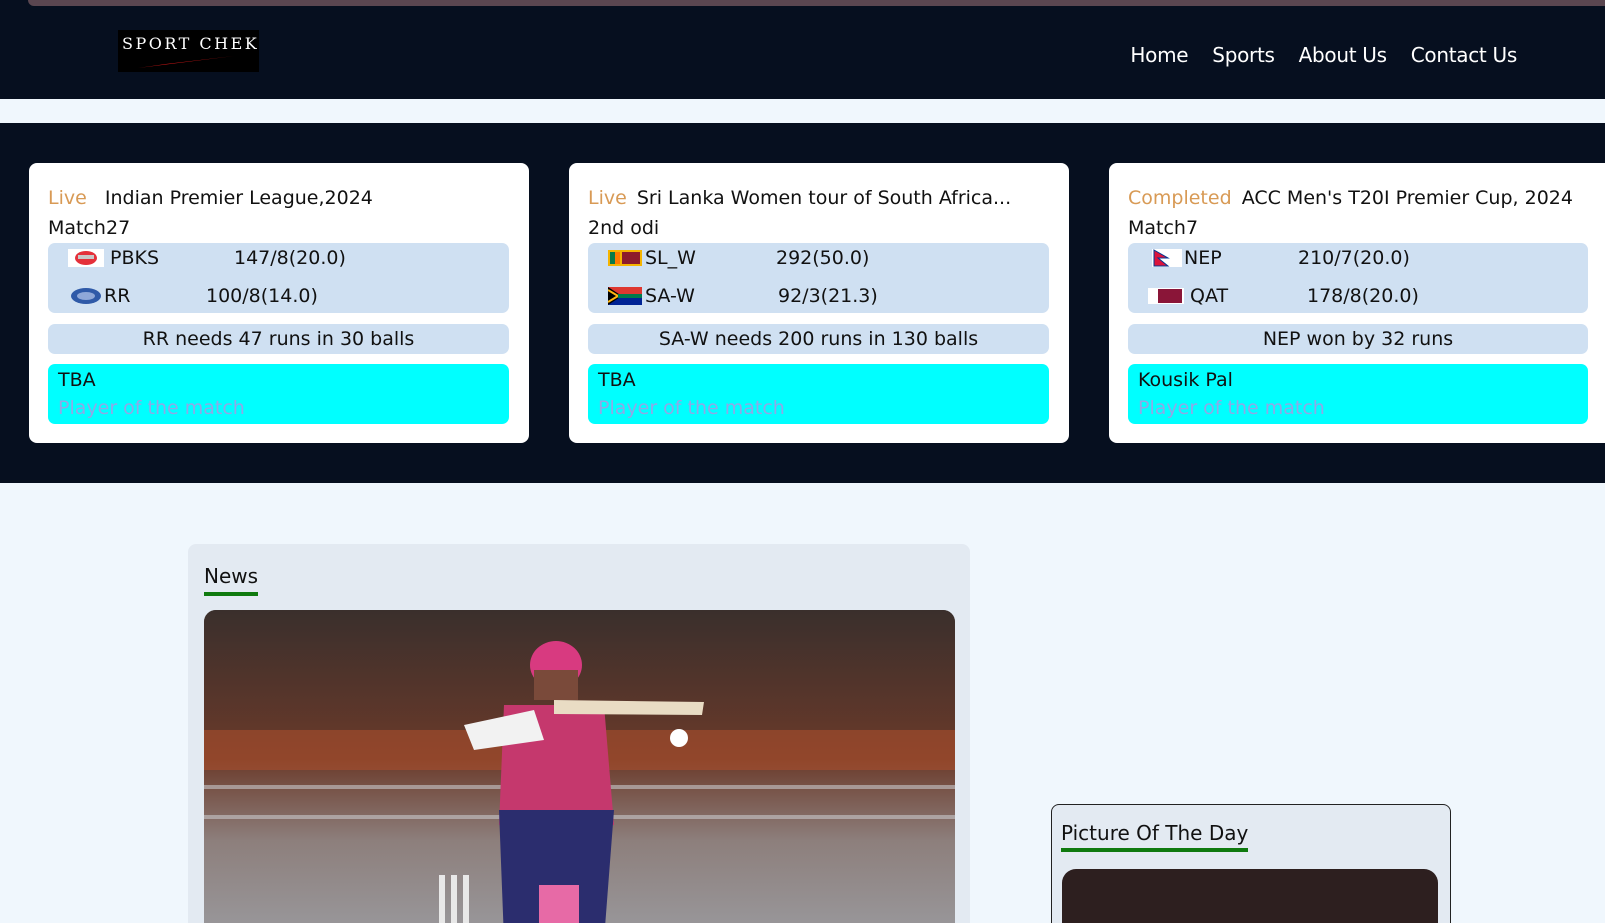 The width and height of the screenshot is (1605, 923). I want to click on potd-image, so click(1250, 896).